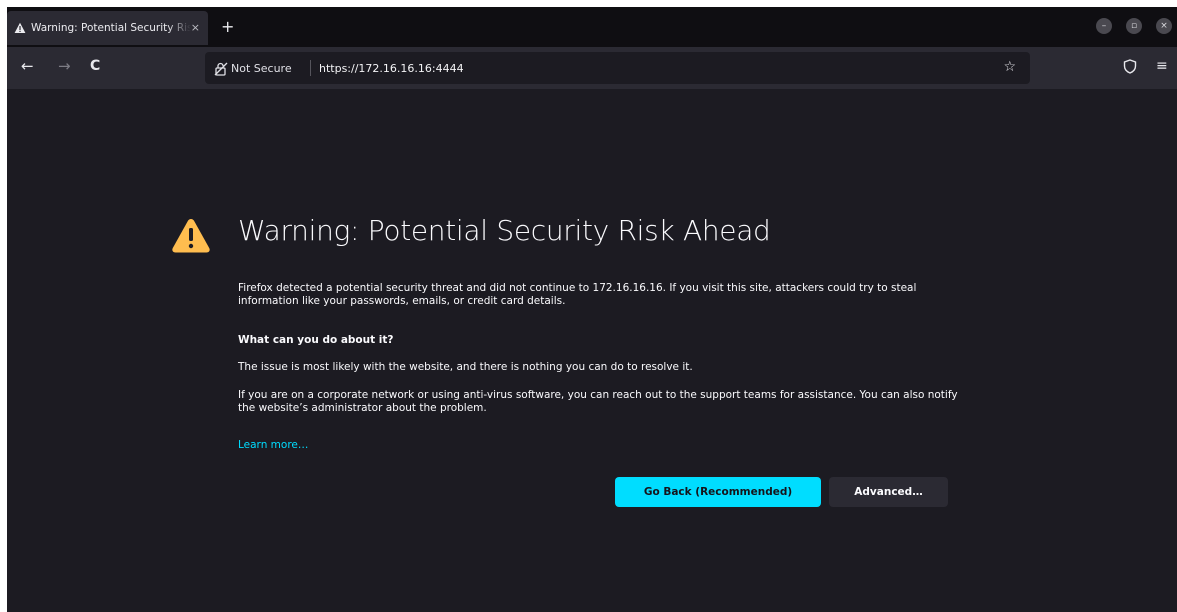 The image size is (1177, 612). I want to click on url-text: https://172.16.16.16:4444, so click(391, 68).